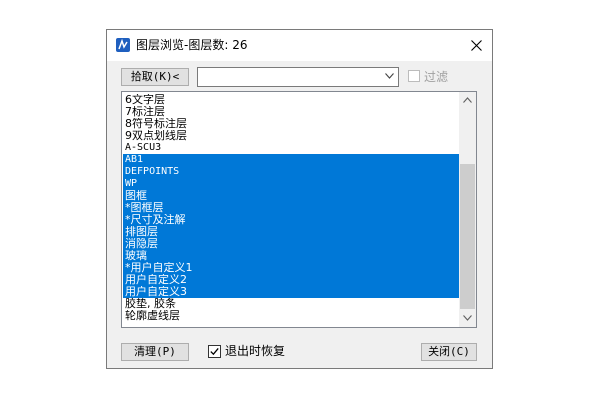 This screenshot has width=600, height=400. Describe the element at coordinates (291, 100) in the screenshot. I see `layer-list-item: 6文字层` at that location.